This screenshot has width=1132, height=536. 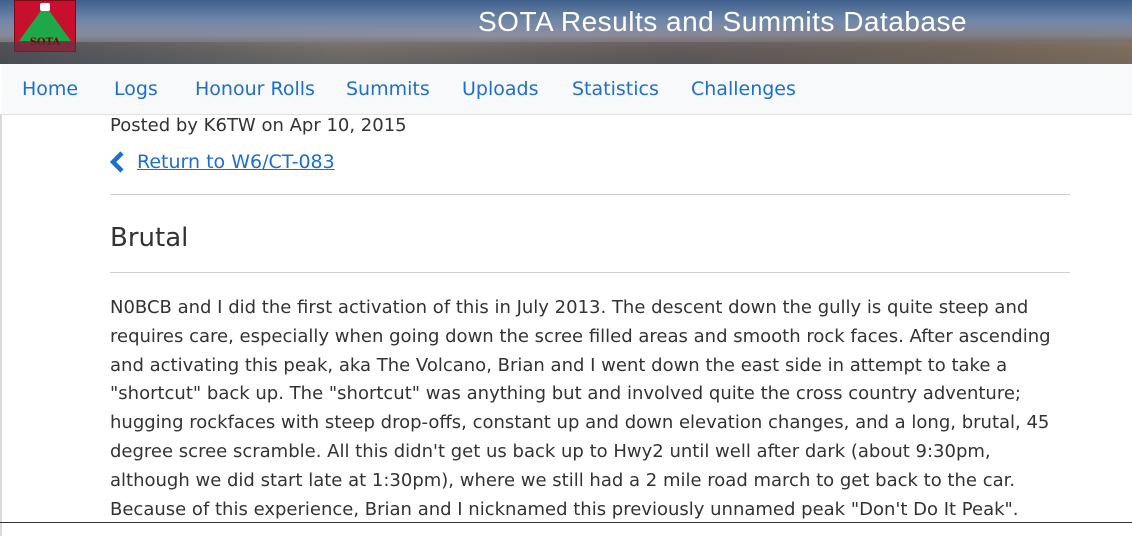 What do you see at coordinates (258, 125) in the screenshot?
I see `posted-by: Posted by K6TW on Apr 10, 2015` at bounding box center [258, 125].